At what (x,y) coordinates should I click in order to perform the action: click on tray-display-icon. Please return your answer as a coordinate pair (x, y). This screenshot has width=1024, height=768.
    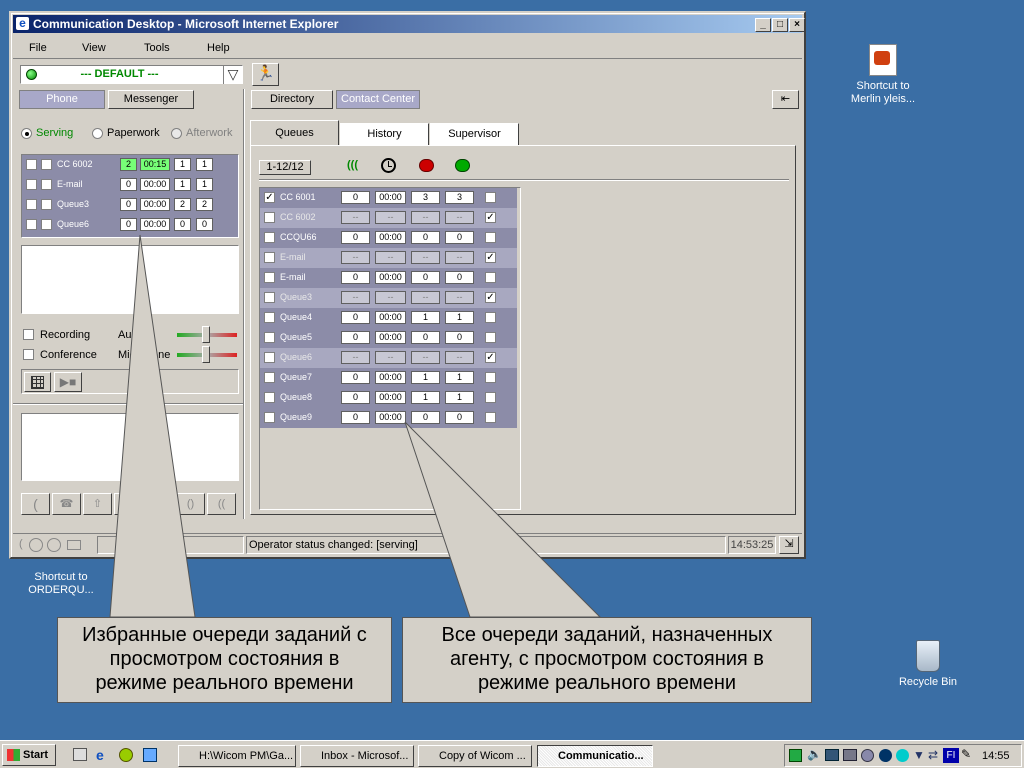
    Looking at the image, I should click on (832, 755).